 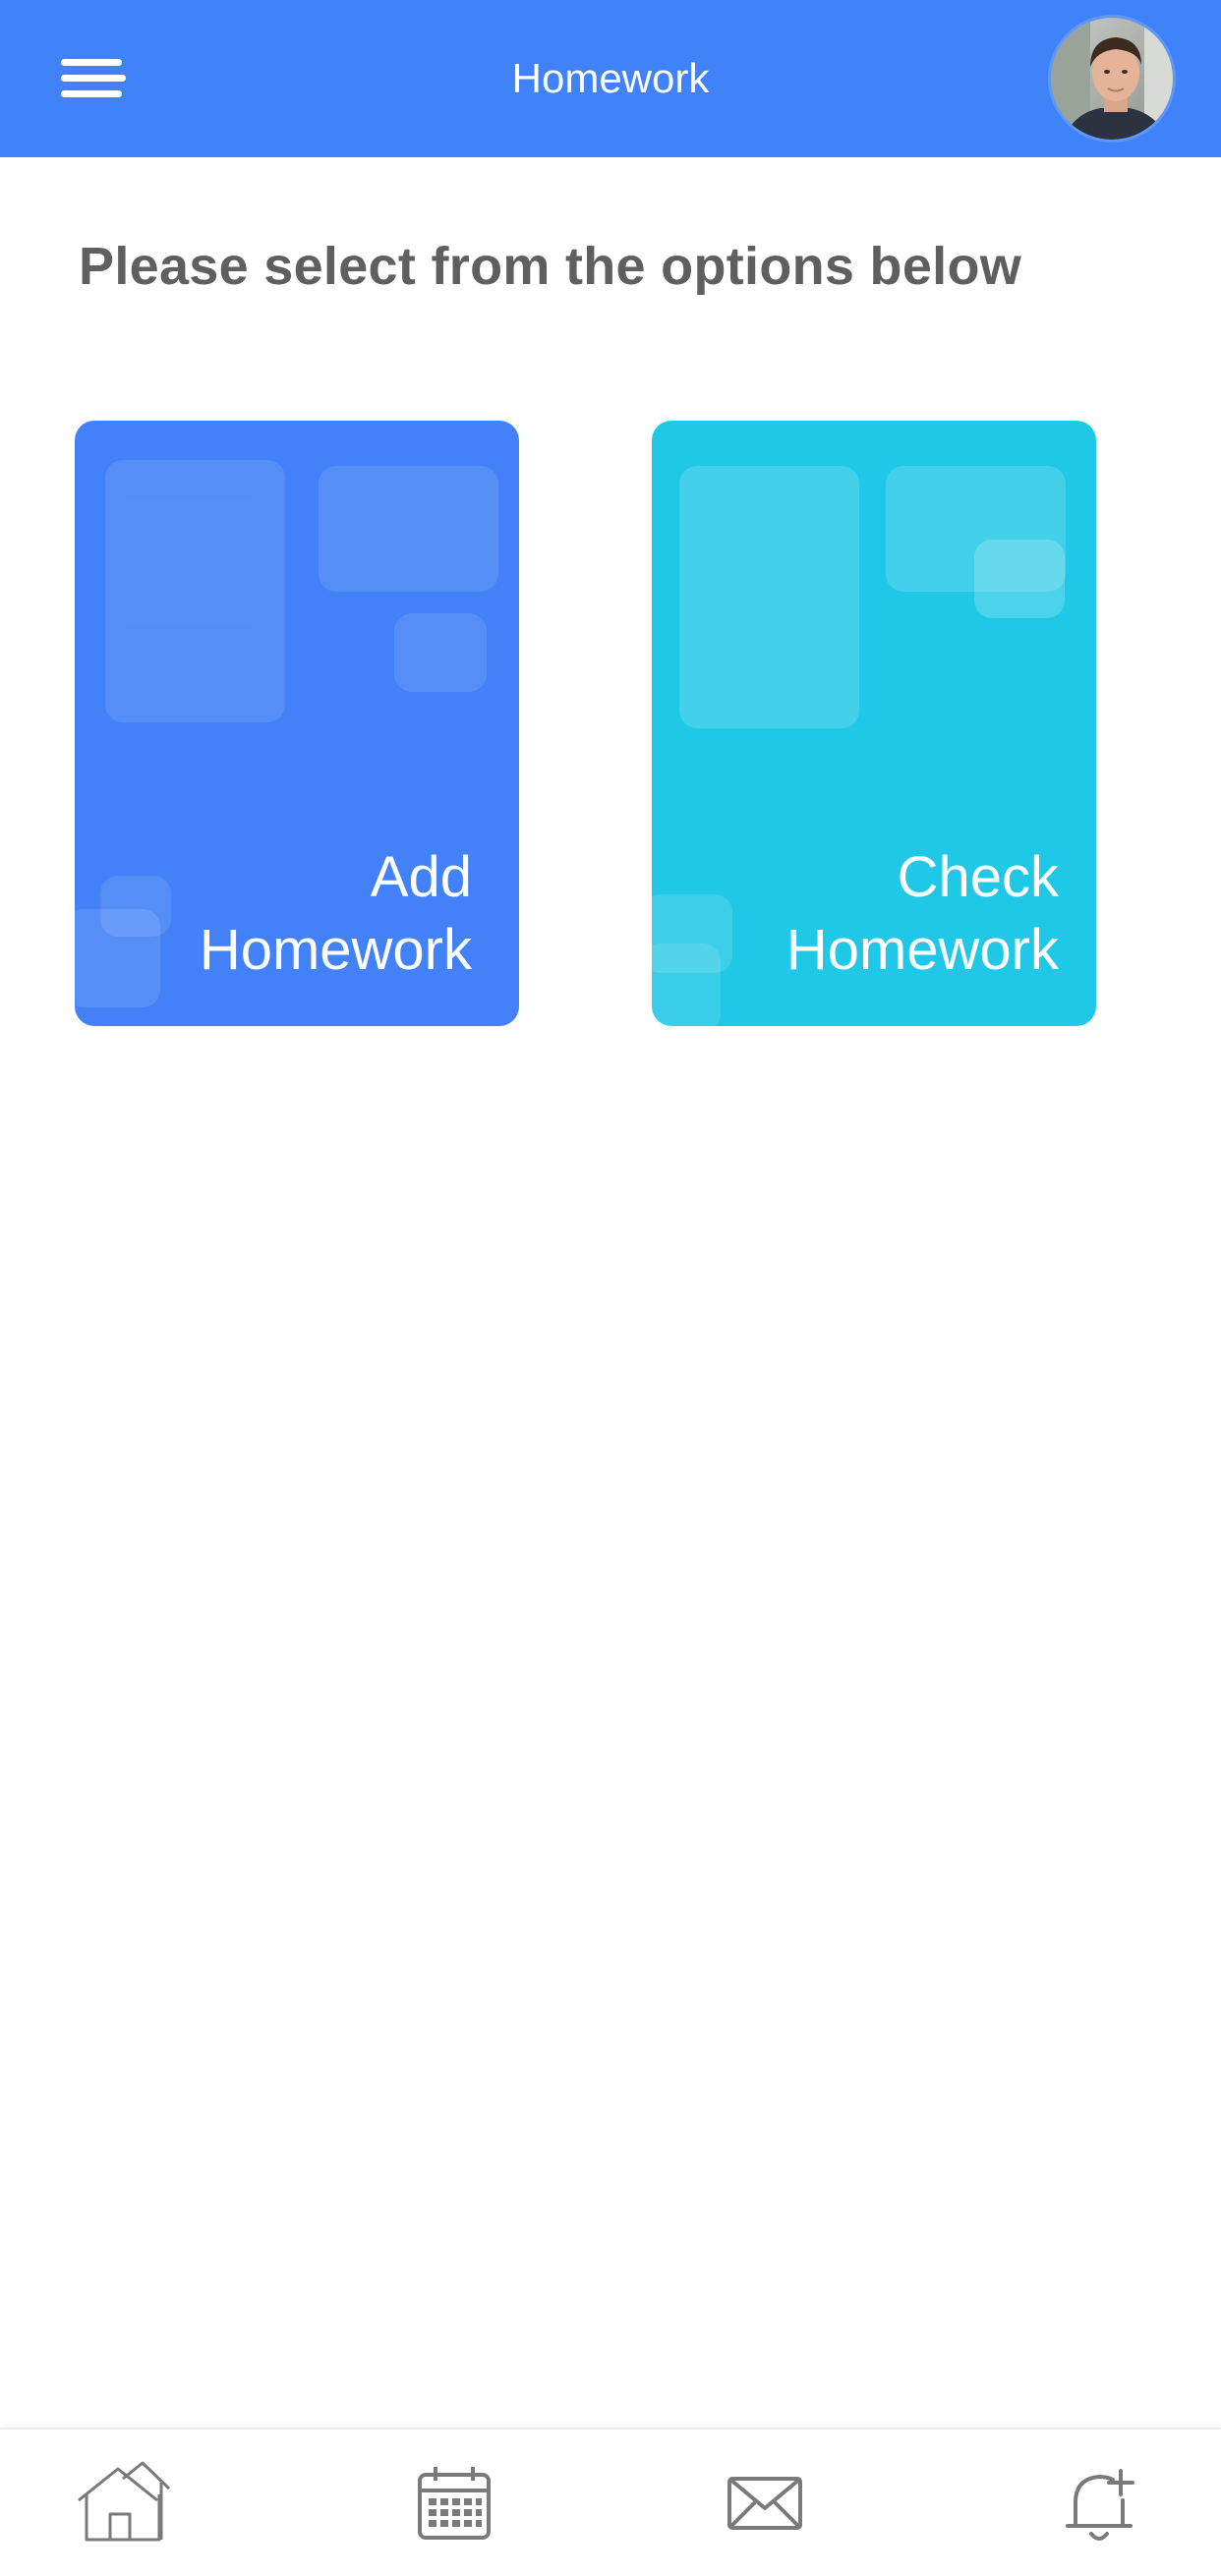 I want to click on page-title: Homework, so click(x=610, y=78).